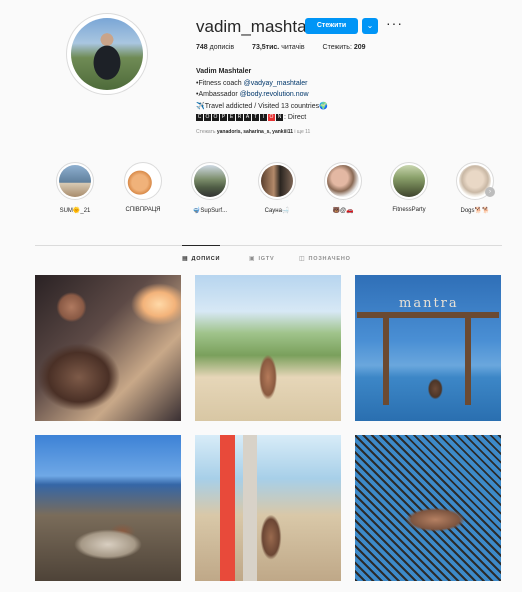 The width and height of the screenshot is (522, 592). I want to click on highlights-next-icon: ›, so click(490, 192).